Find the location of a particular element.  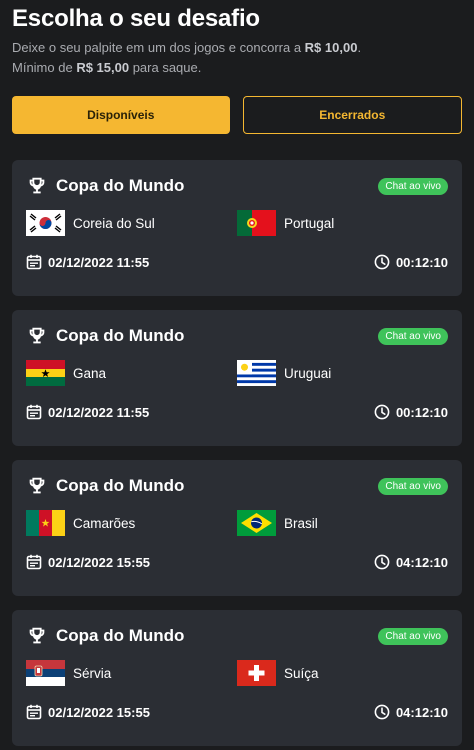

south-korea-flag is located at coordinates (45, 223).